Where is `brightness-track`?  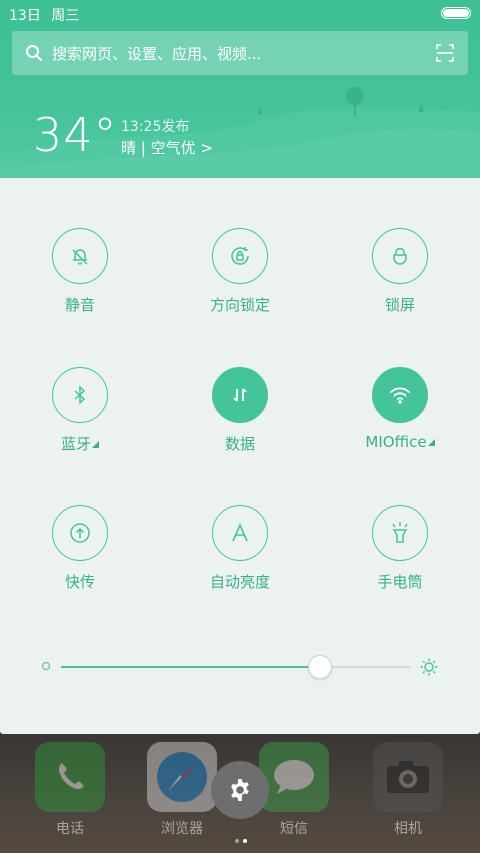
brightness-track is located at coordinates (235, 667).